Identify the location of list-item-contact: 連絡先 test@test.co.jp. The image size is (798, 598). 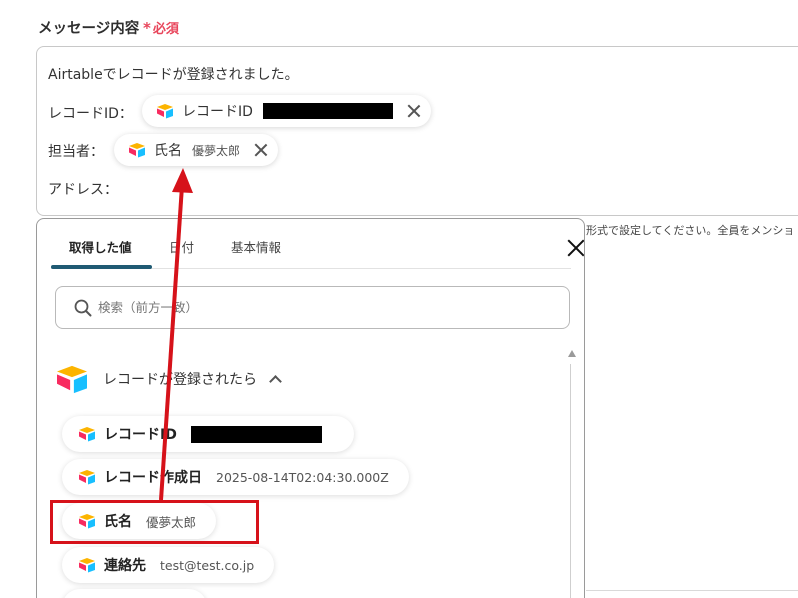
(168, 565).